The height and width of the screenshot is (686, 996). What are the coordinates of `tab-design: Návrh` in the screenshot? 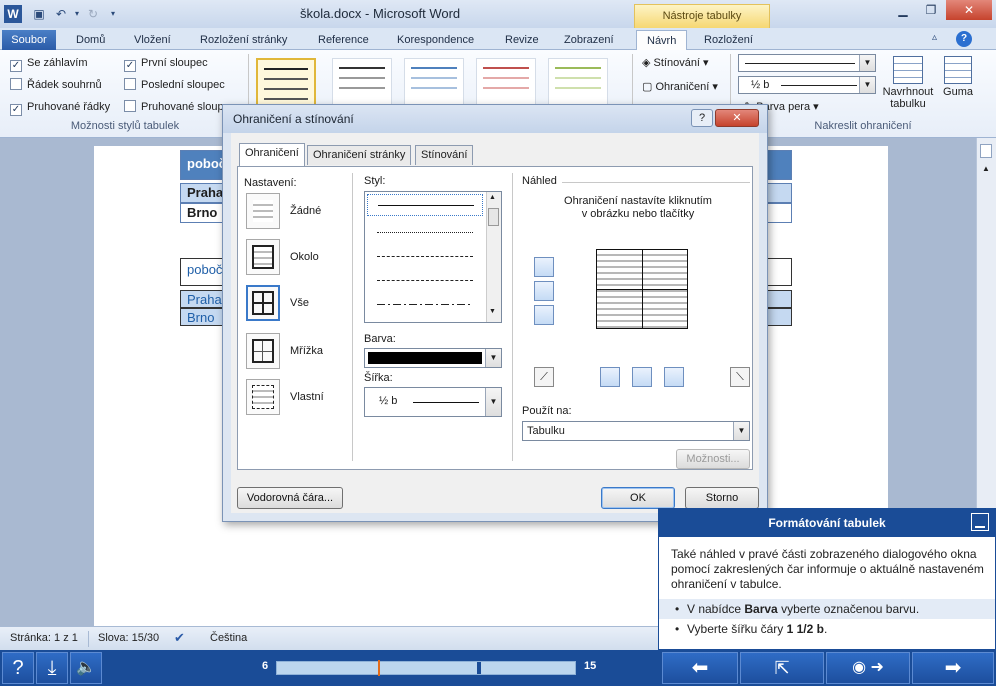 It's located at (662, 40).